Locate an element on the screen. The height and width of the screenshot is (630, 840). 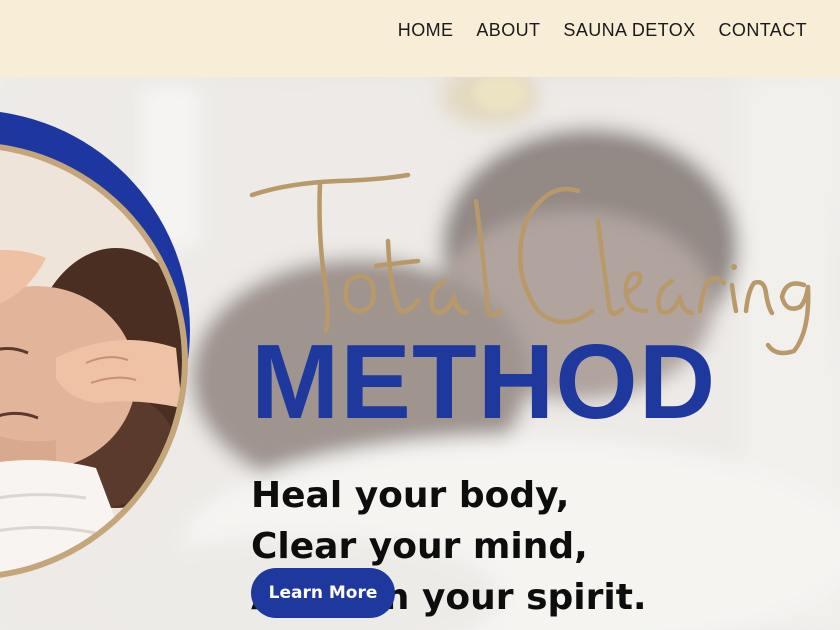
nav-item-sauna-detox: SAUNA DETOX is located at coordinates (629, 30).